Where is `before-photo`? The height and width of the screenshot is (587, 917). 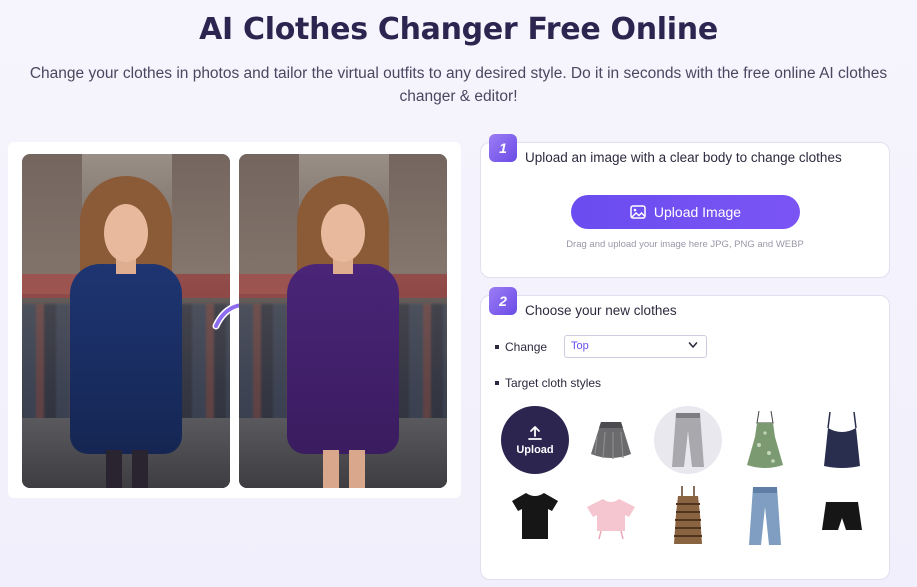 before-photo is located at coordinates (126, 321).